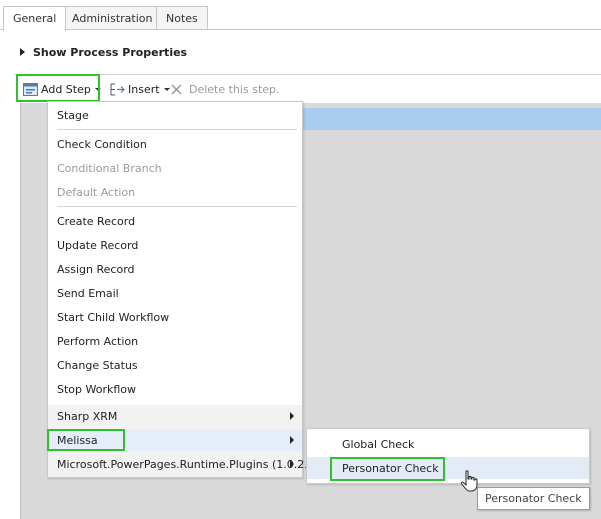 The width and height of the screenshot is (601, 519). I want to click on menu-item-change-status: Change Status, so click(97, 365).